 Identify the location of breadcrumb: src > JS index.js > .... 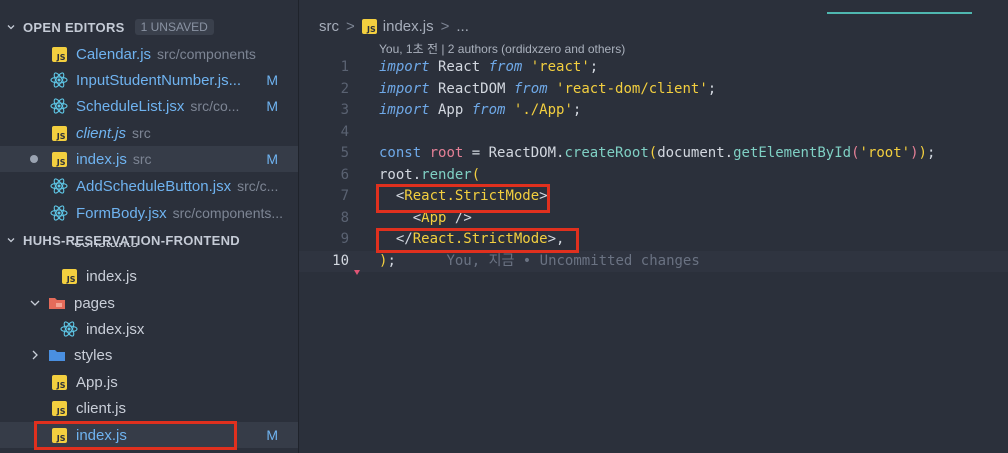
(394, 26).